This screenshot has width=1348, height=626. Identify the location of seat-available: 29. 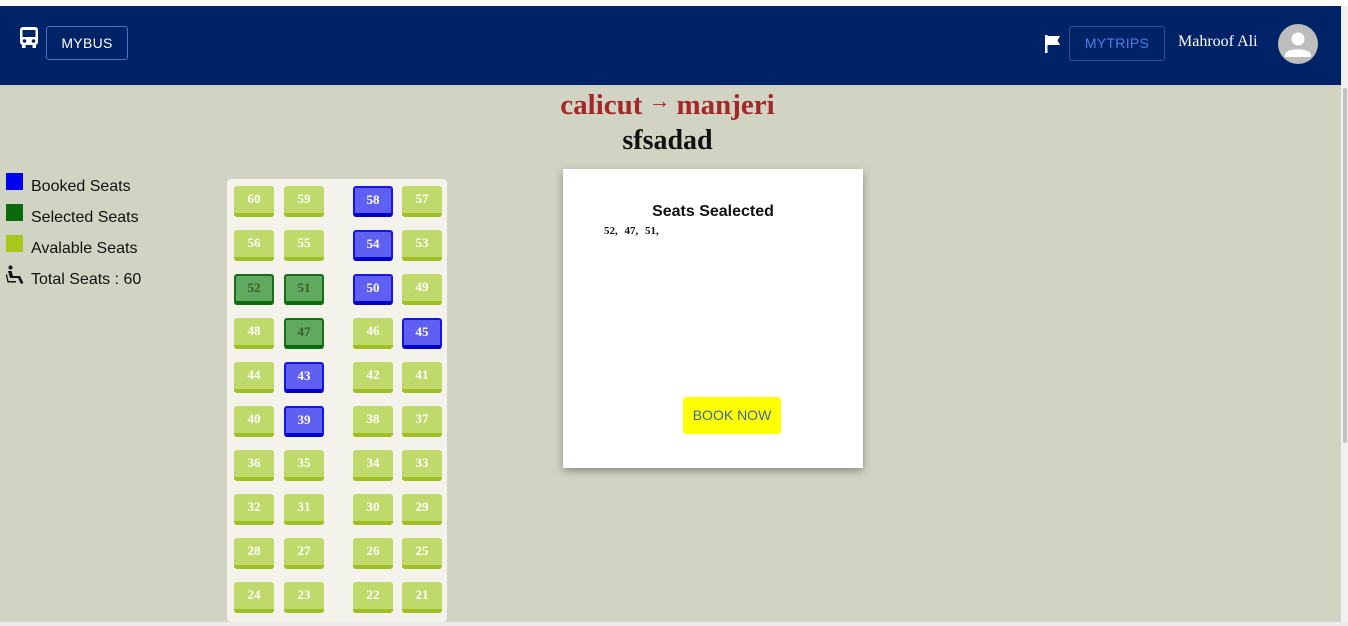
(422, 509).